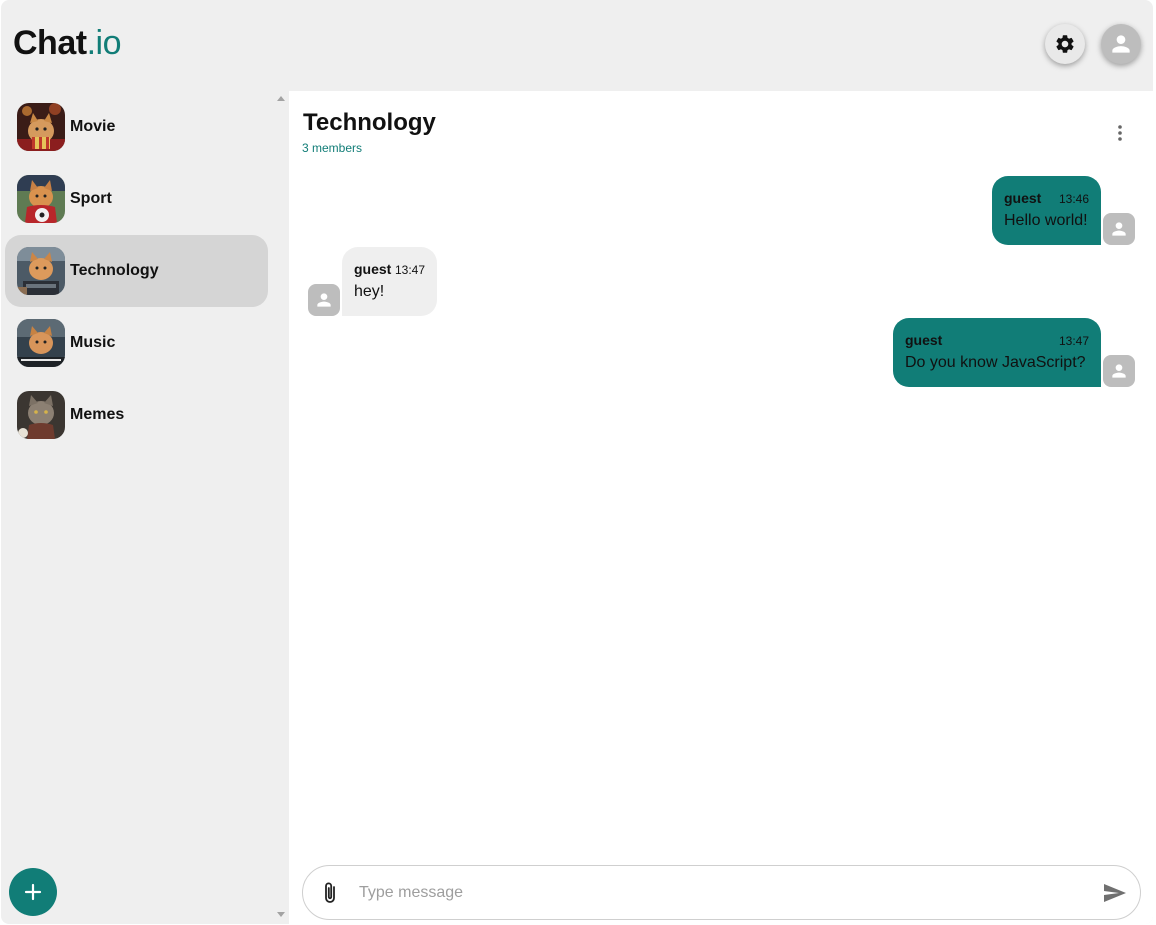 This screenshot has height=925, width=1156. I want to click on paperclip-icon, so click(330, 892).